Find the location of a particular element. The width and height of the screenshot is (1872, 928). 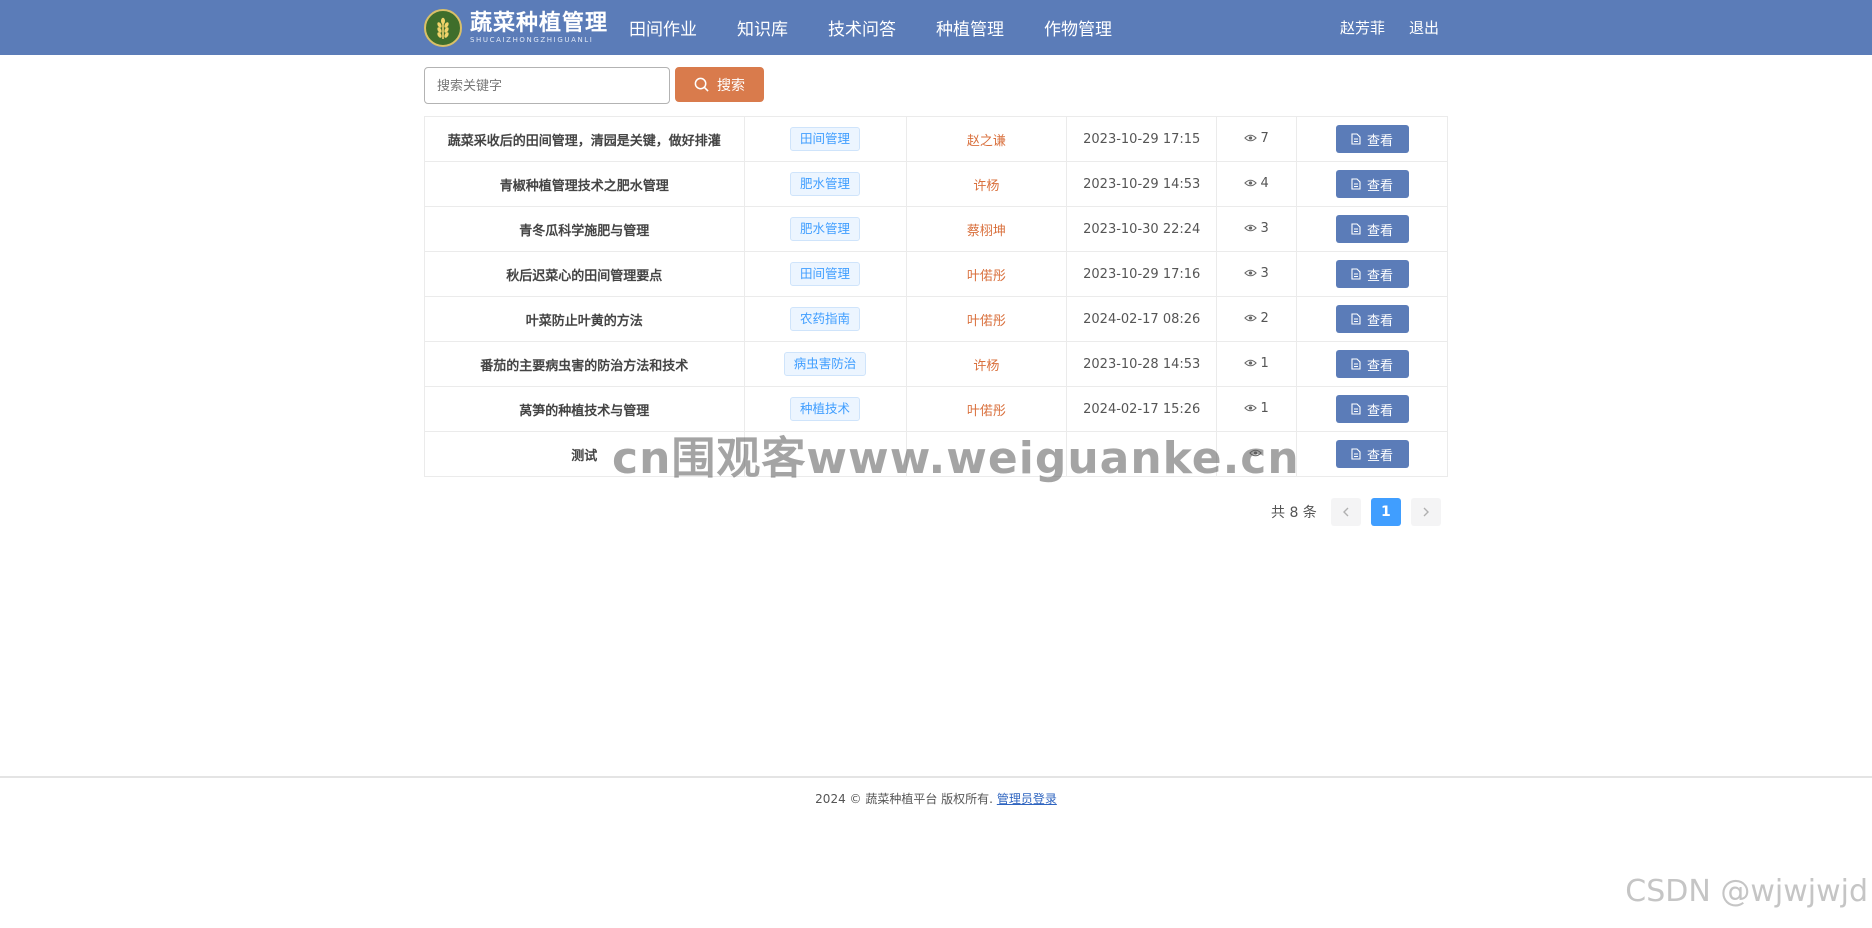

brand: 蔬菜种植管理 SHUCAIZHONGZHIGUANLI is located at coordinates (516, 28).